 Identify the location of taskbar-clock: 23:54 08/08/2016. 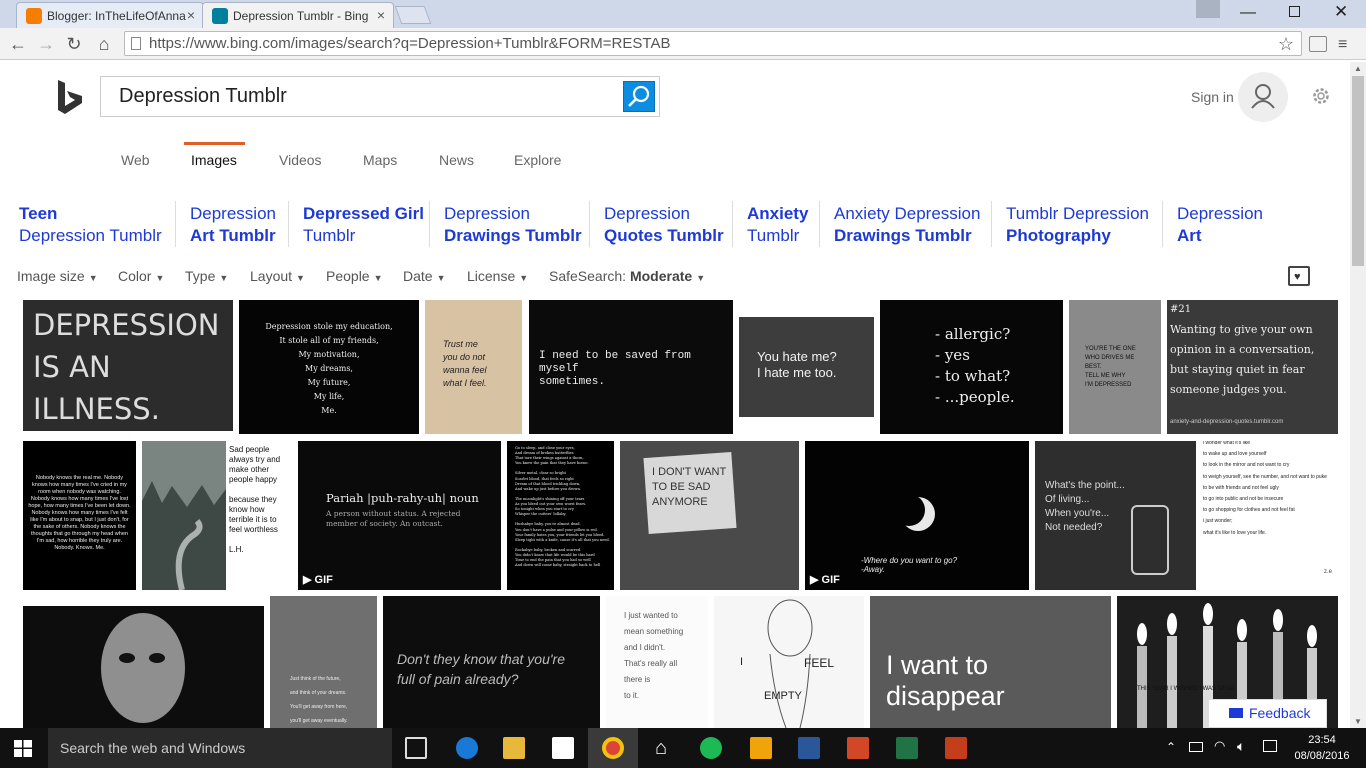
(1322, 748).